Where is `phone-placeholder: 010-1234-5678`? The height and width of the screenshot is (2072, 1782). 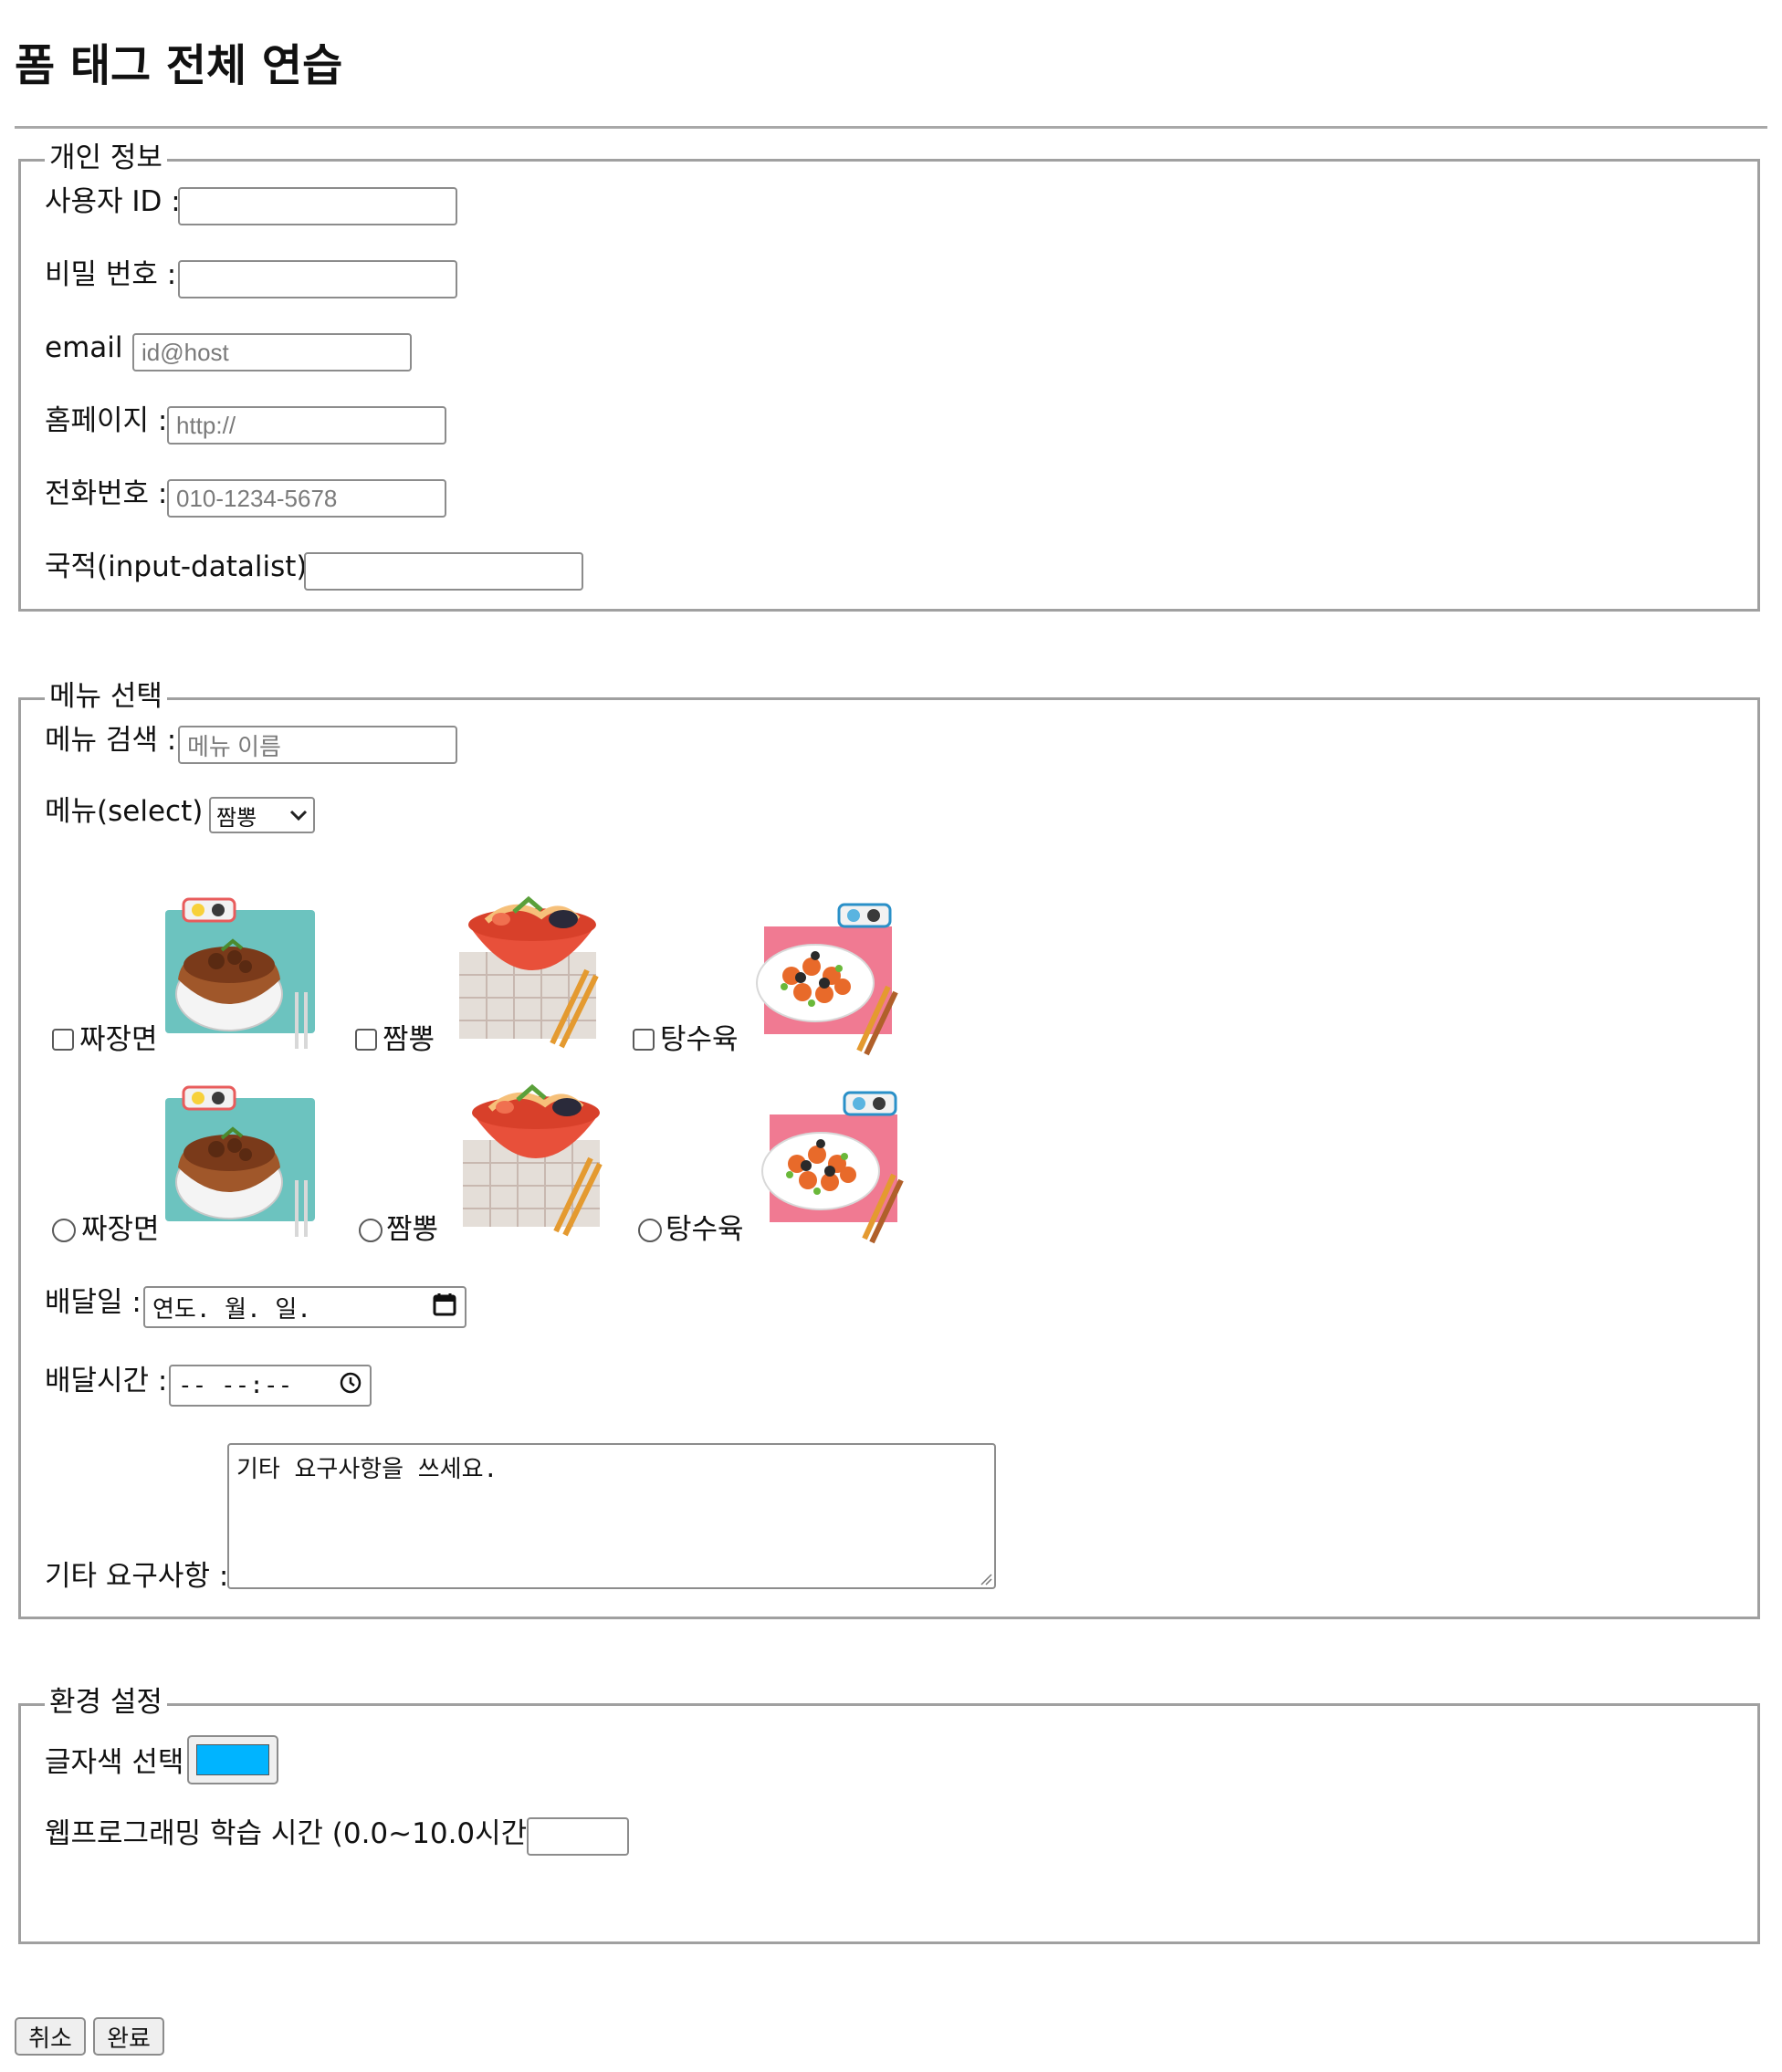
phone-placeholder: 010-1234-5678 is located at coordinates (257, 498).